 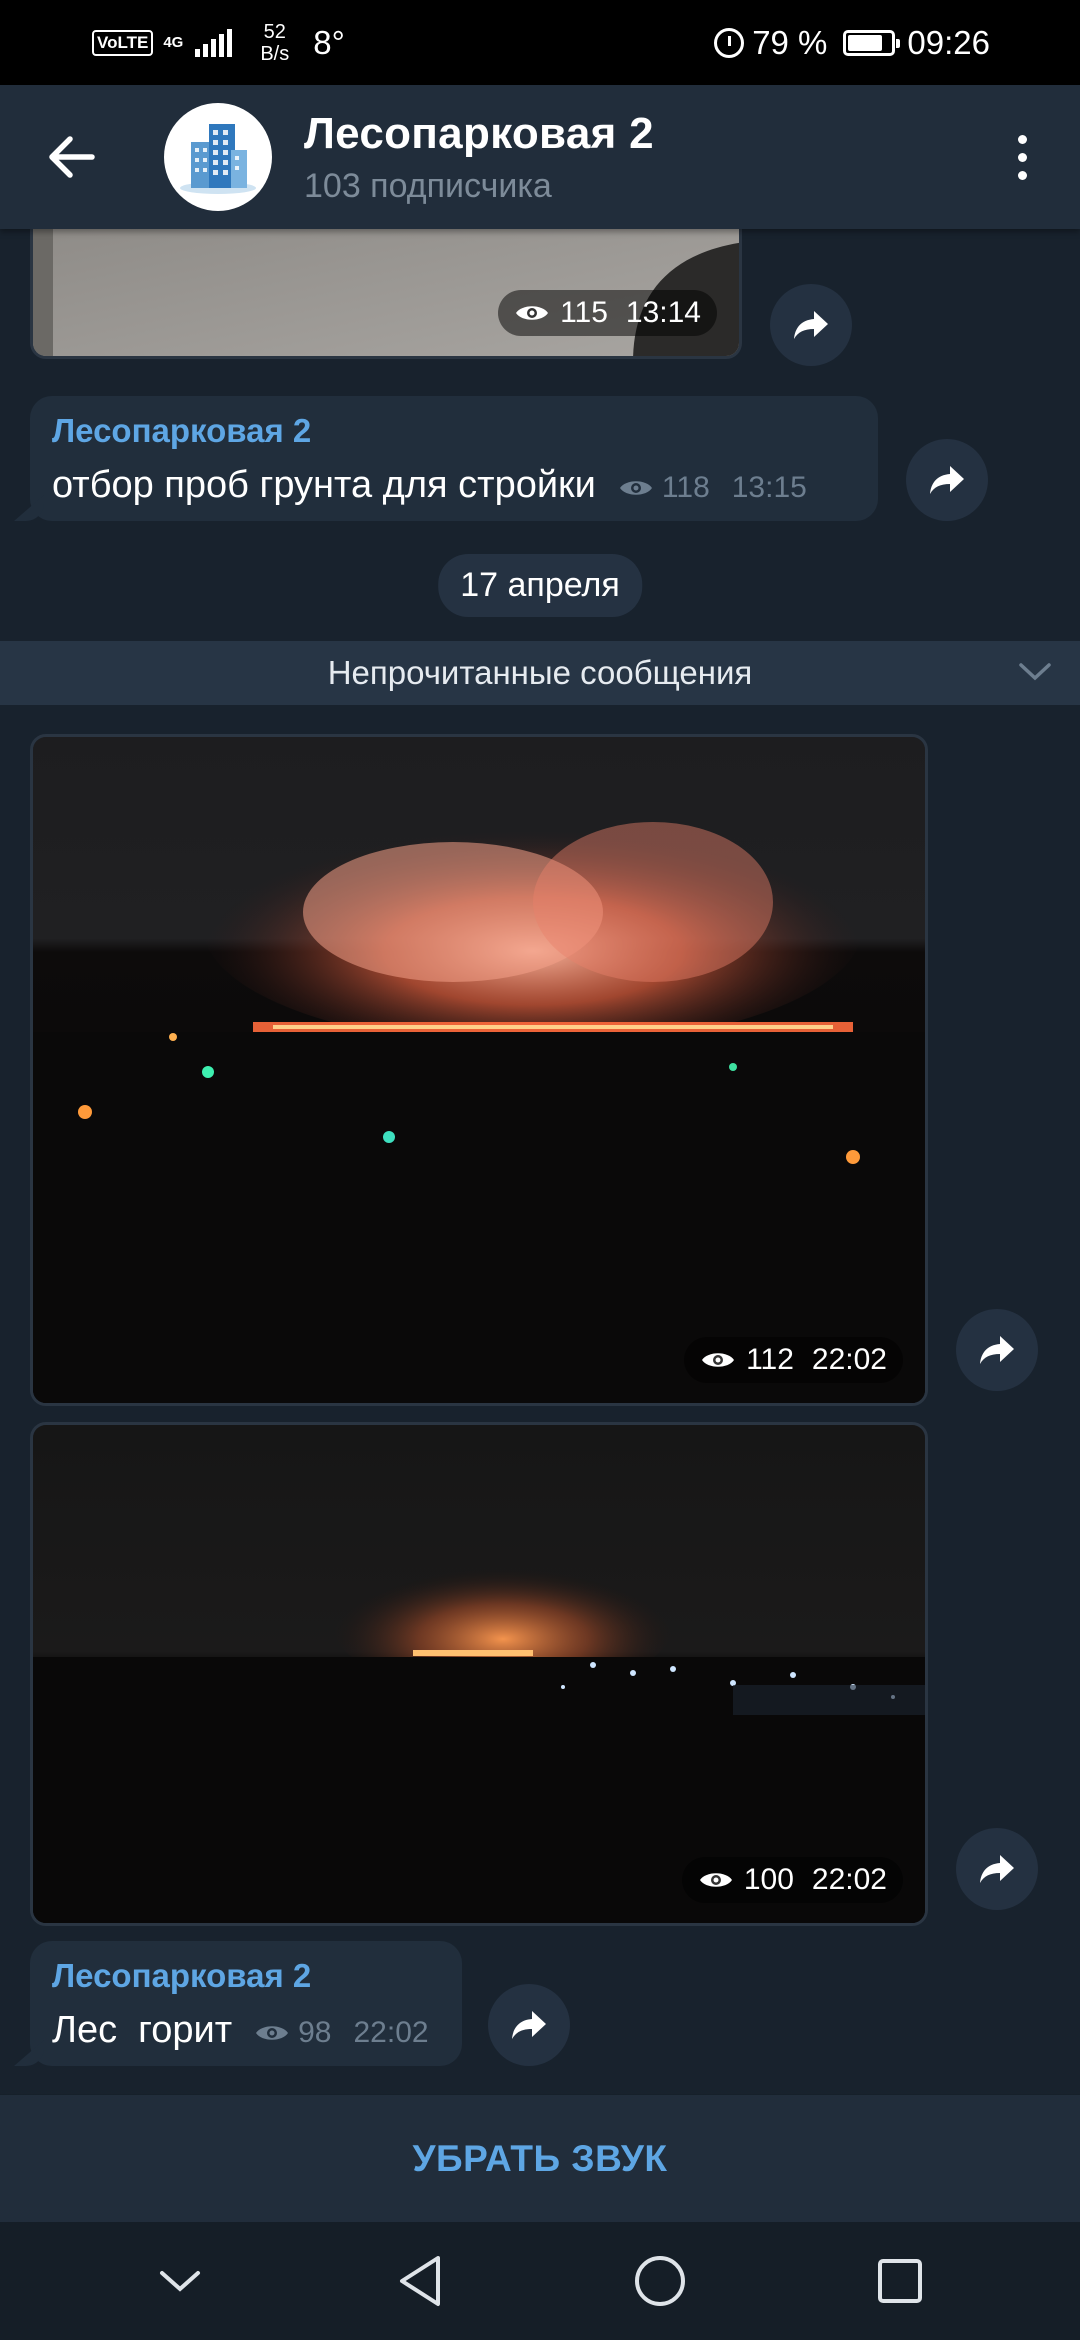 What do you see at coordinates (790, 42) in the screenshot?
I see `battery-percent: 79 %` at bounding box center [790, 42].